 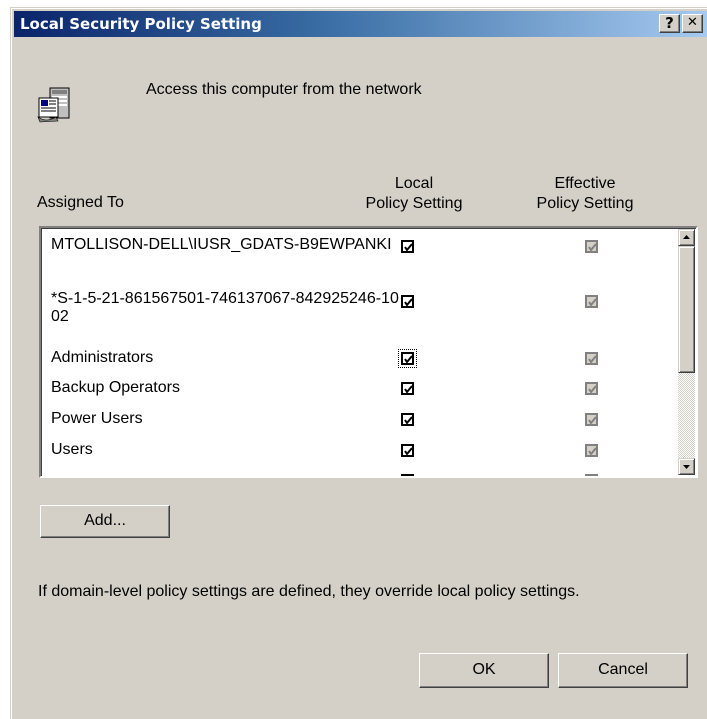 I want to click on effective-policy-header: Effective Policy Setting, so click(x=585, y=194).